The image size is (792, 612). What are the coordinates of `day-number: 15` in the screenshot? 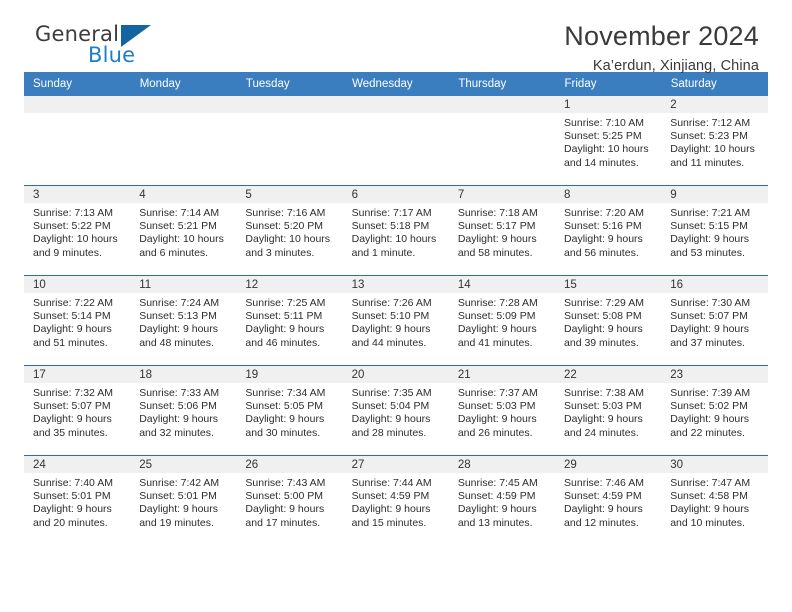 It's located at (608, 284).